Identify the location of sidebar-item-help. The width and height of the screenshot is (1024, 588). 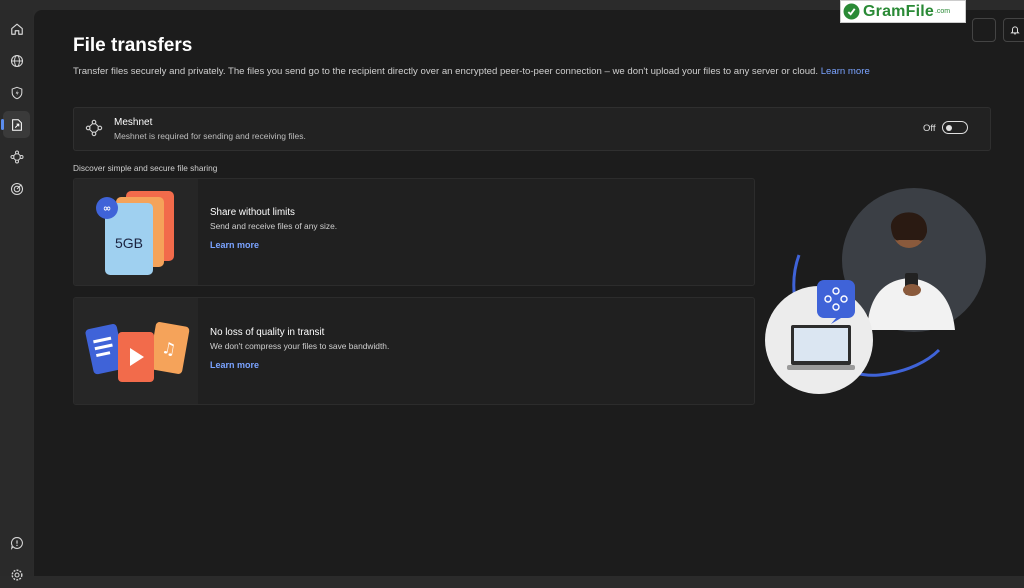
(16, 542).